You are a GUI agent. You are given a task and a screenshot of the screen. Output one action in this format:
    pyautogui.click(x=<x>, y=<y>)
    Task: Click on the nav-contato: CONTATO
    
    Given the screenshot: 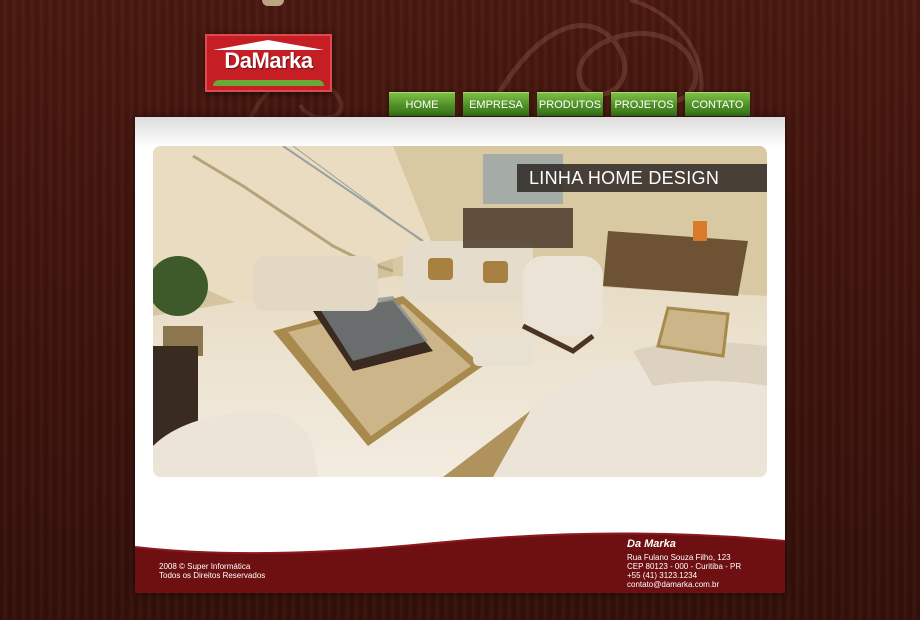 What is the action you would take?
    pyautogui.click(x=717, y=104)
    